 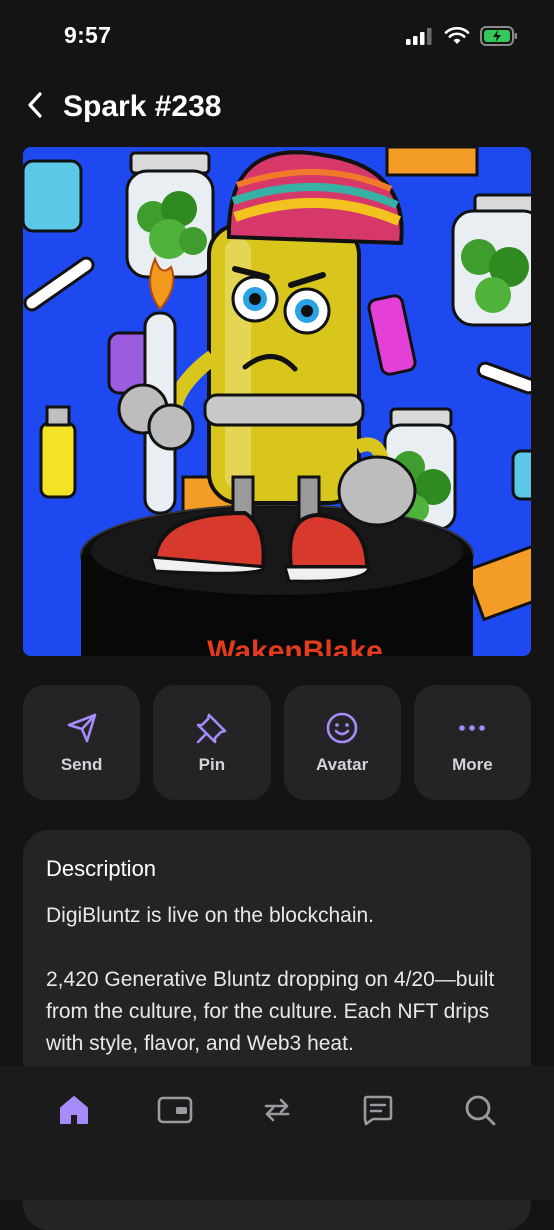 I want to click on weed-jar-icon, so click(x=170, y=215).